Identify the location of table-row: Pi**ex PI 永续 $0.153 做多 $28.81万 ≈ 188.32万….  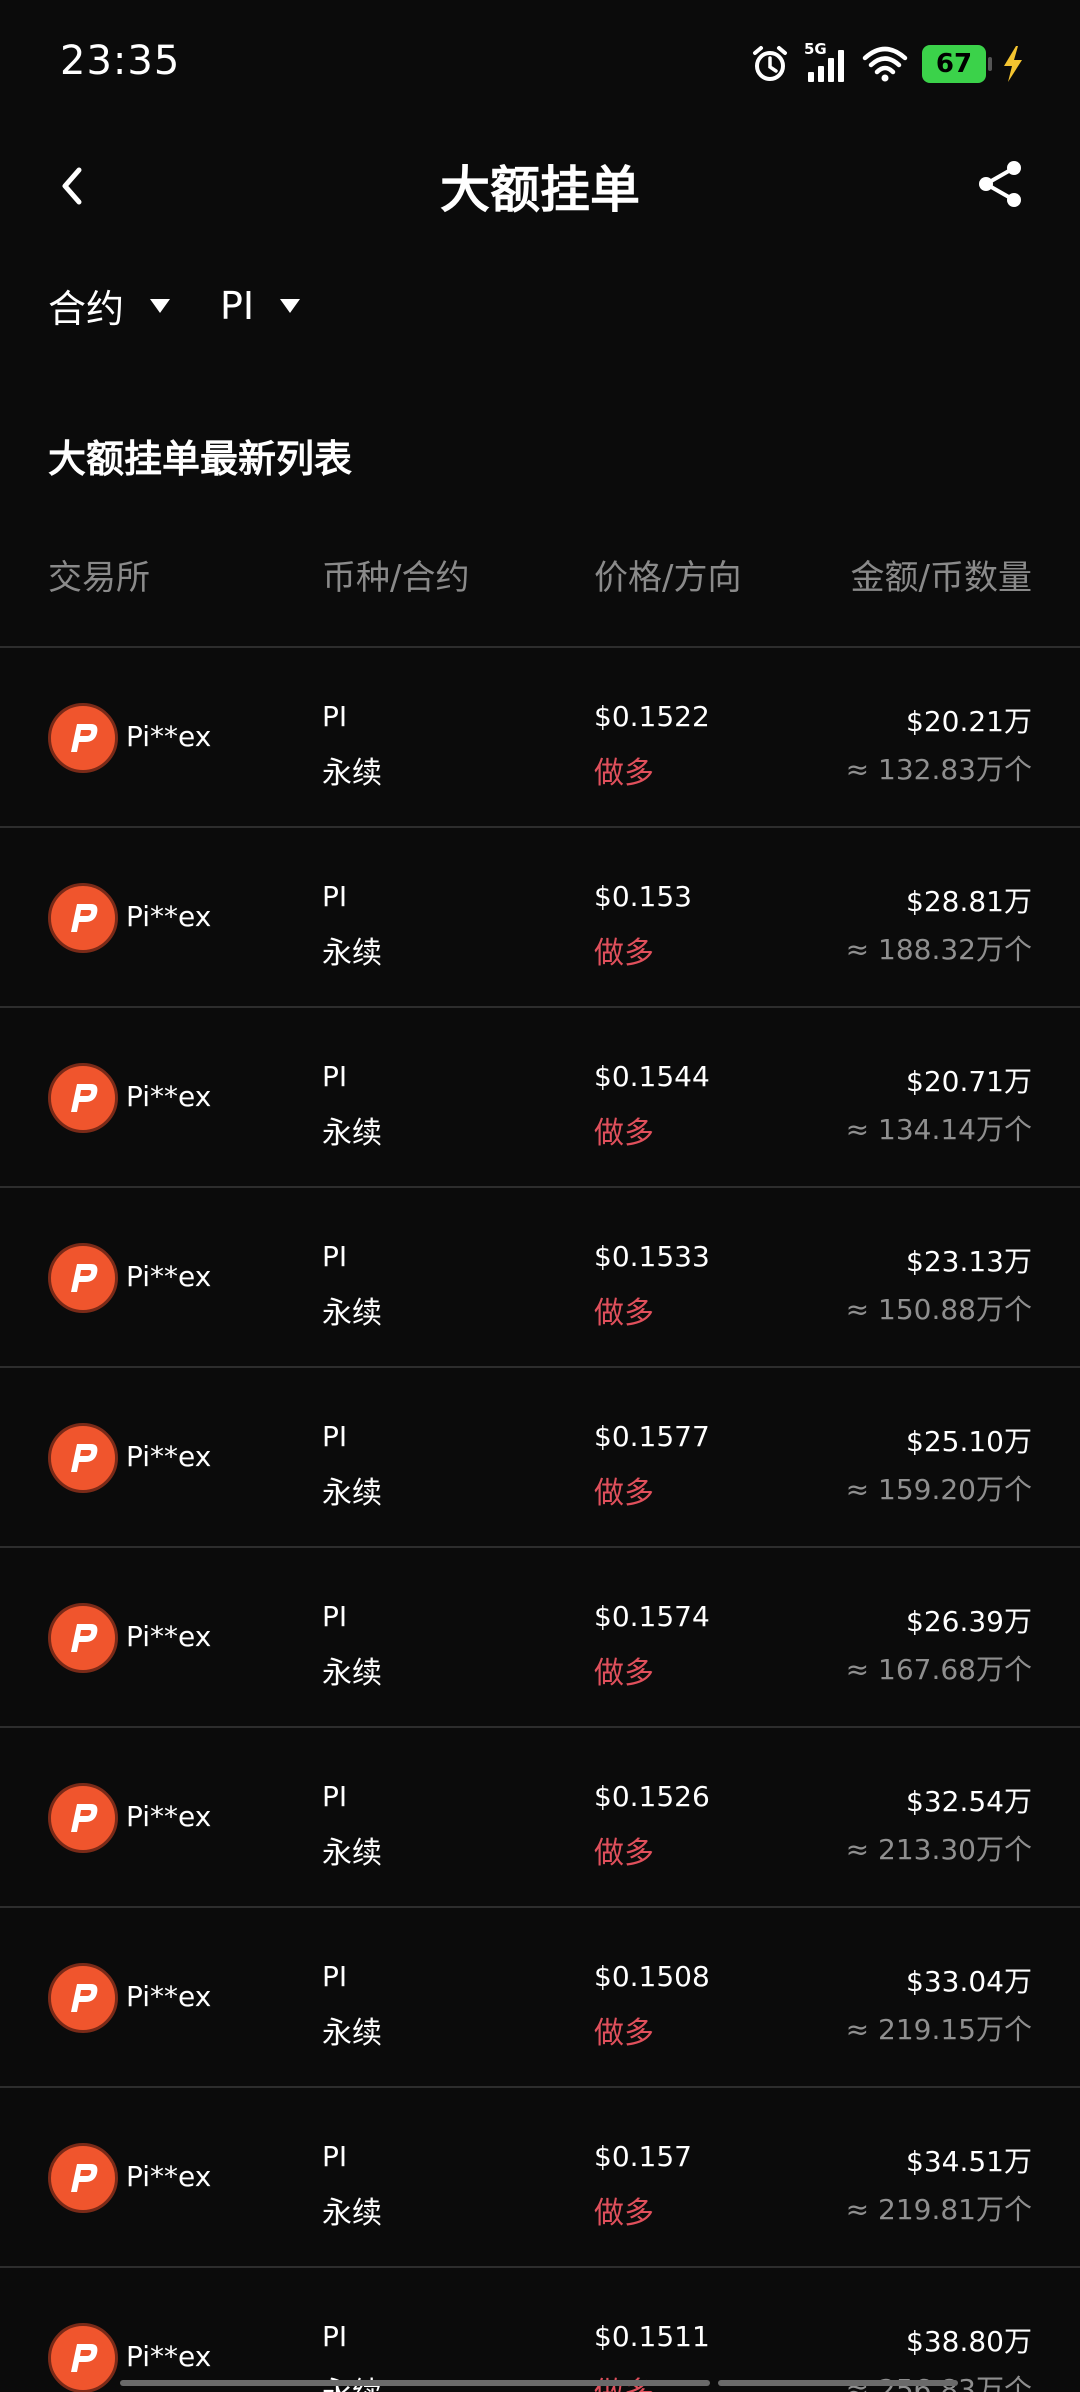
(540, 916).